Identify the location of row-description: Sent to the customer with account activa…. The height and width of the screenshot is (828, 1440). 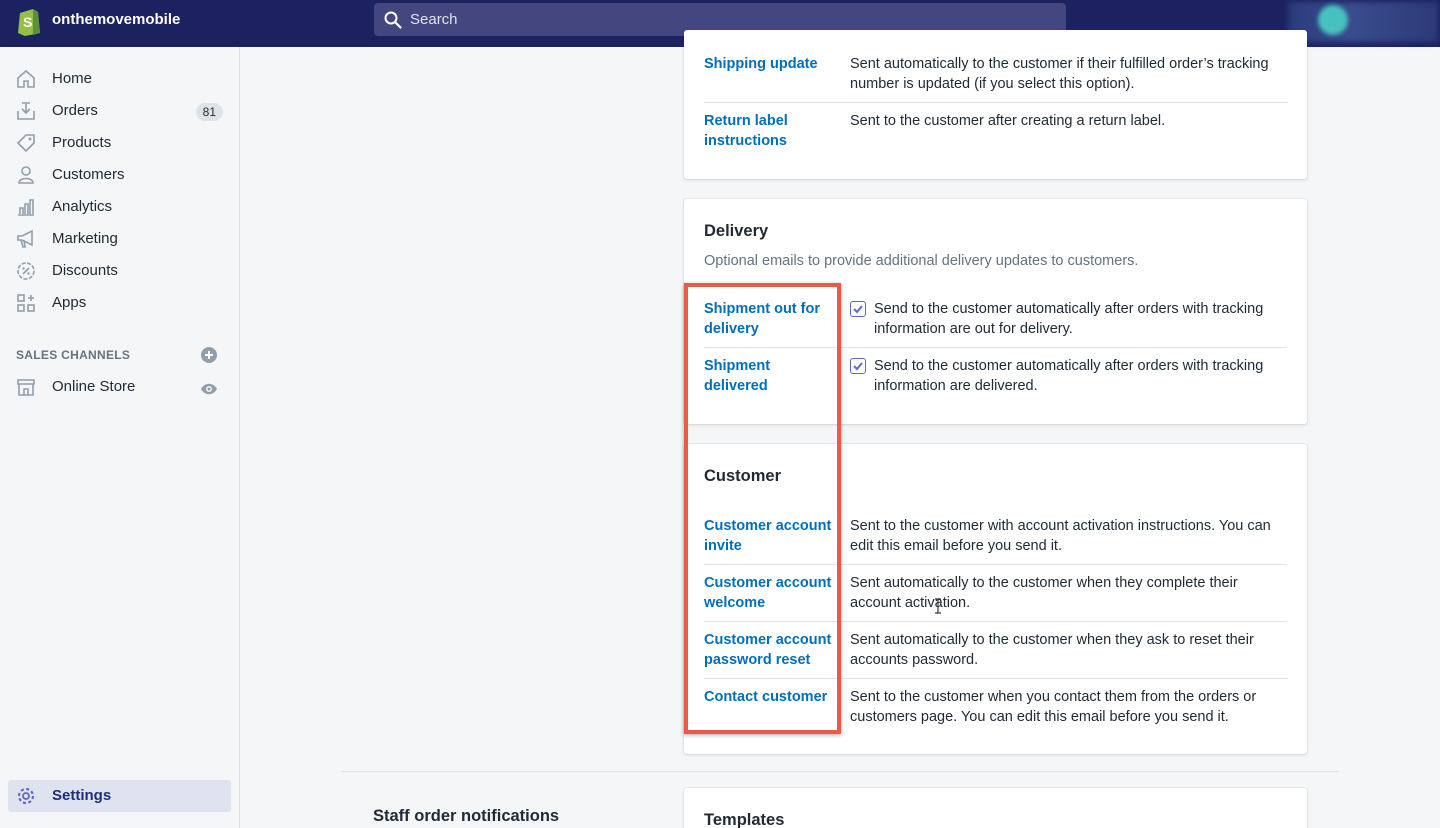
(1060, 536).